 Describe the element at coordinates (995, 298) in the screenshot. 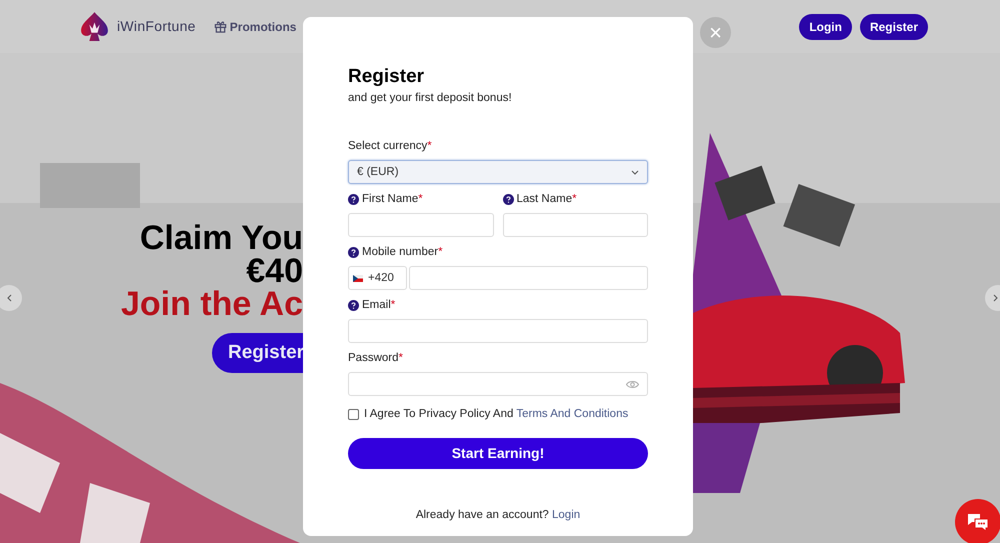

I see `chevron-right-icon` at that location.